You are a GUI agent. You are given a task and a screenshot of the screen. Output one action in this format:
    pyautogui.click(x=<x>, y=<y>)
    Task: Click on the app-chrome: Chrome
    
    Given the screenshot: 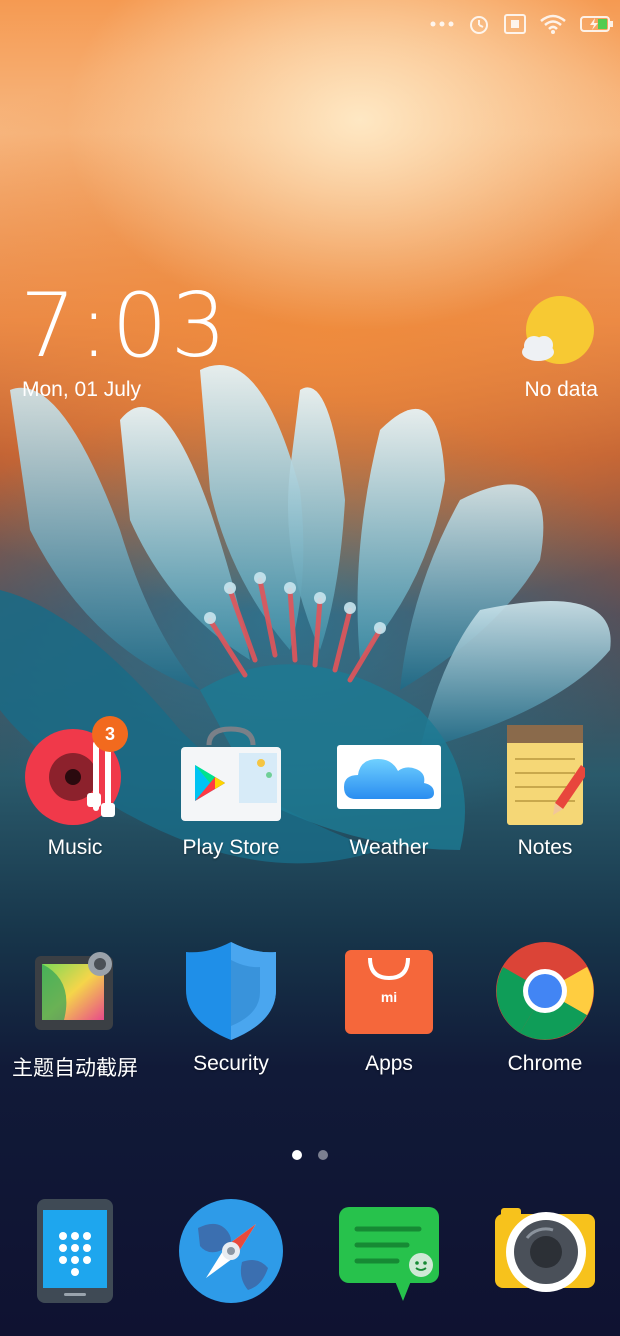 What is the action you would take?
    pyautogui.click(x=545, y=1006)
    